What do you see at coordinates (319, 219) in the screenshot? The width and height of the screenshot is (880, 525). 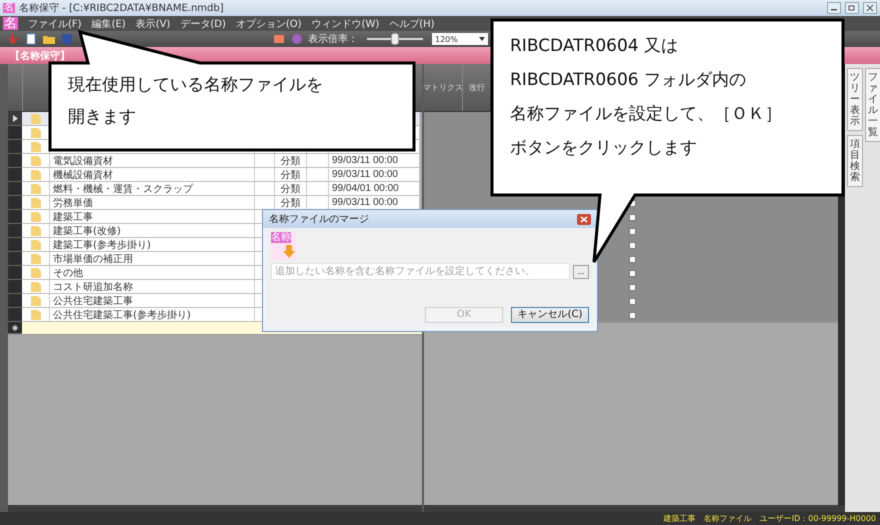 I see `dialog-title: 名称ファイルのマージ` at bounding box center [319, 219].